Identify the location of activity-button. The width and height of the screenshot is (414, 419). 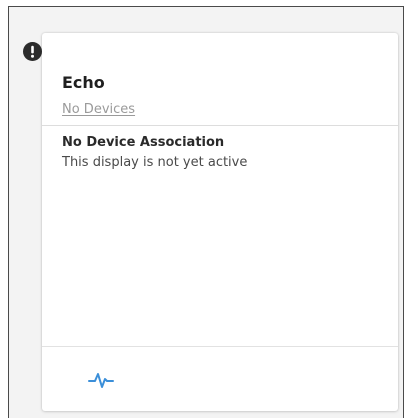
(101, 380).